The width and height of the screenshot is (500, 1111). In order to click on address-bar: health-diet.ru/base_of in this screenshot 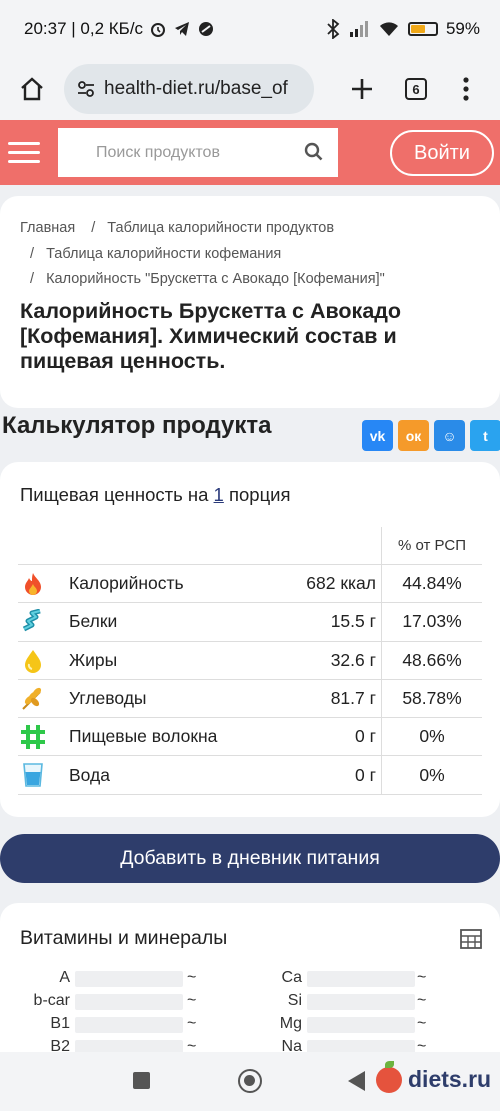, I will do `click(189, 89)`.